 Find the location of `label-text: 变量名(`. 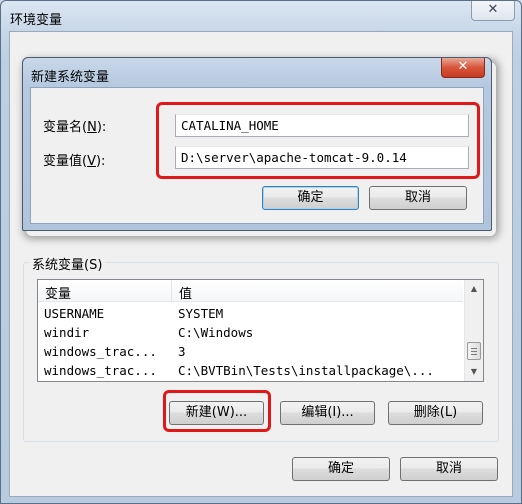

label-text: 变量名( is located at coordinates (65, 127).